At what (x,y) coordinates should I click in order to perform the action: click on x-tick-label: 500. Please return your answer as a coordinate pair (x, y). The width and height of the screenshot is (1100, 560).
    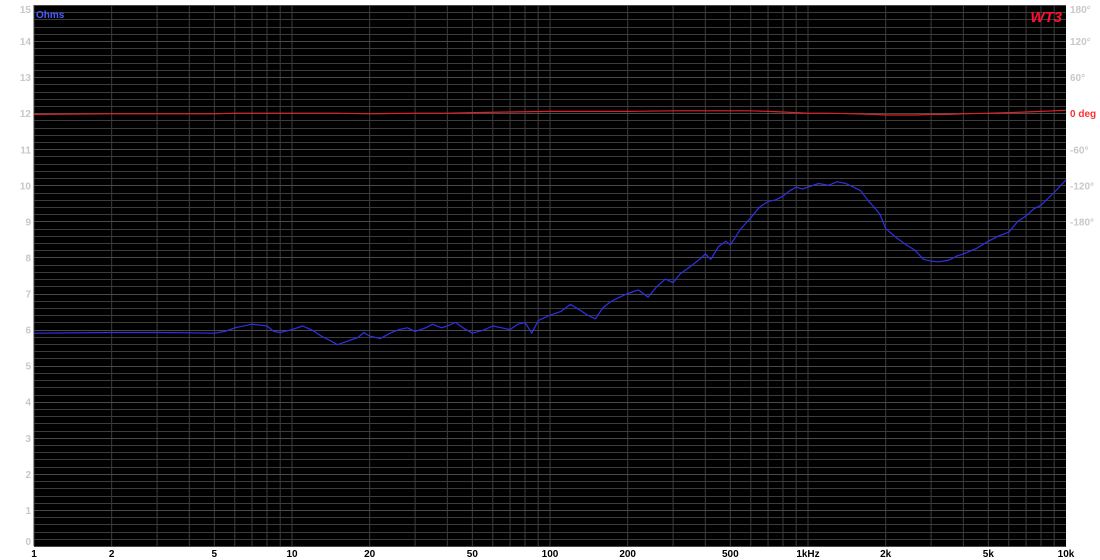
    Looking at the image, I should click on (730, 554).